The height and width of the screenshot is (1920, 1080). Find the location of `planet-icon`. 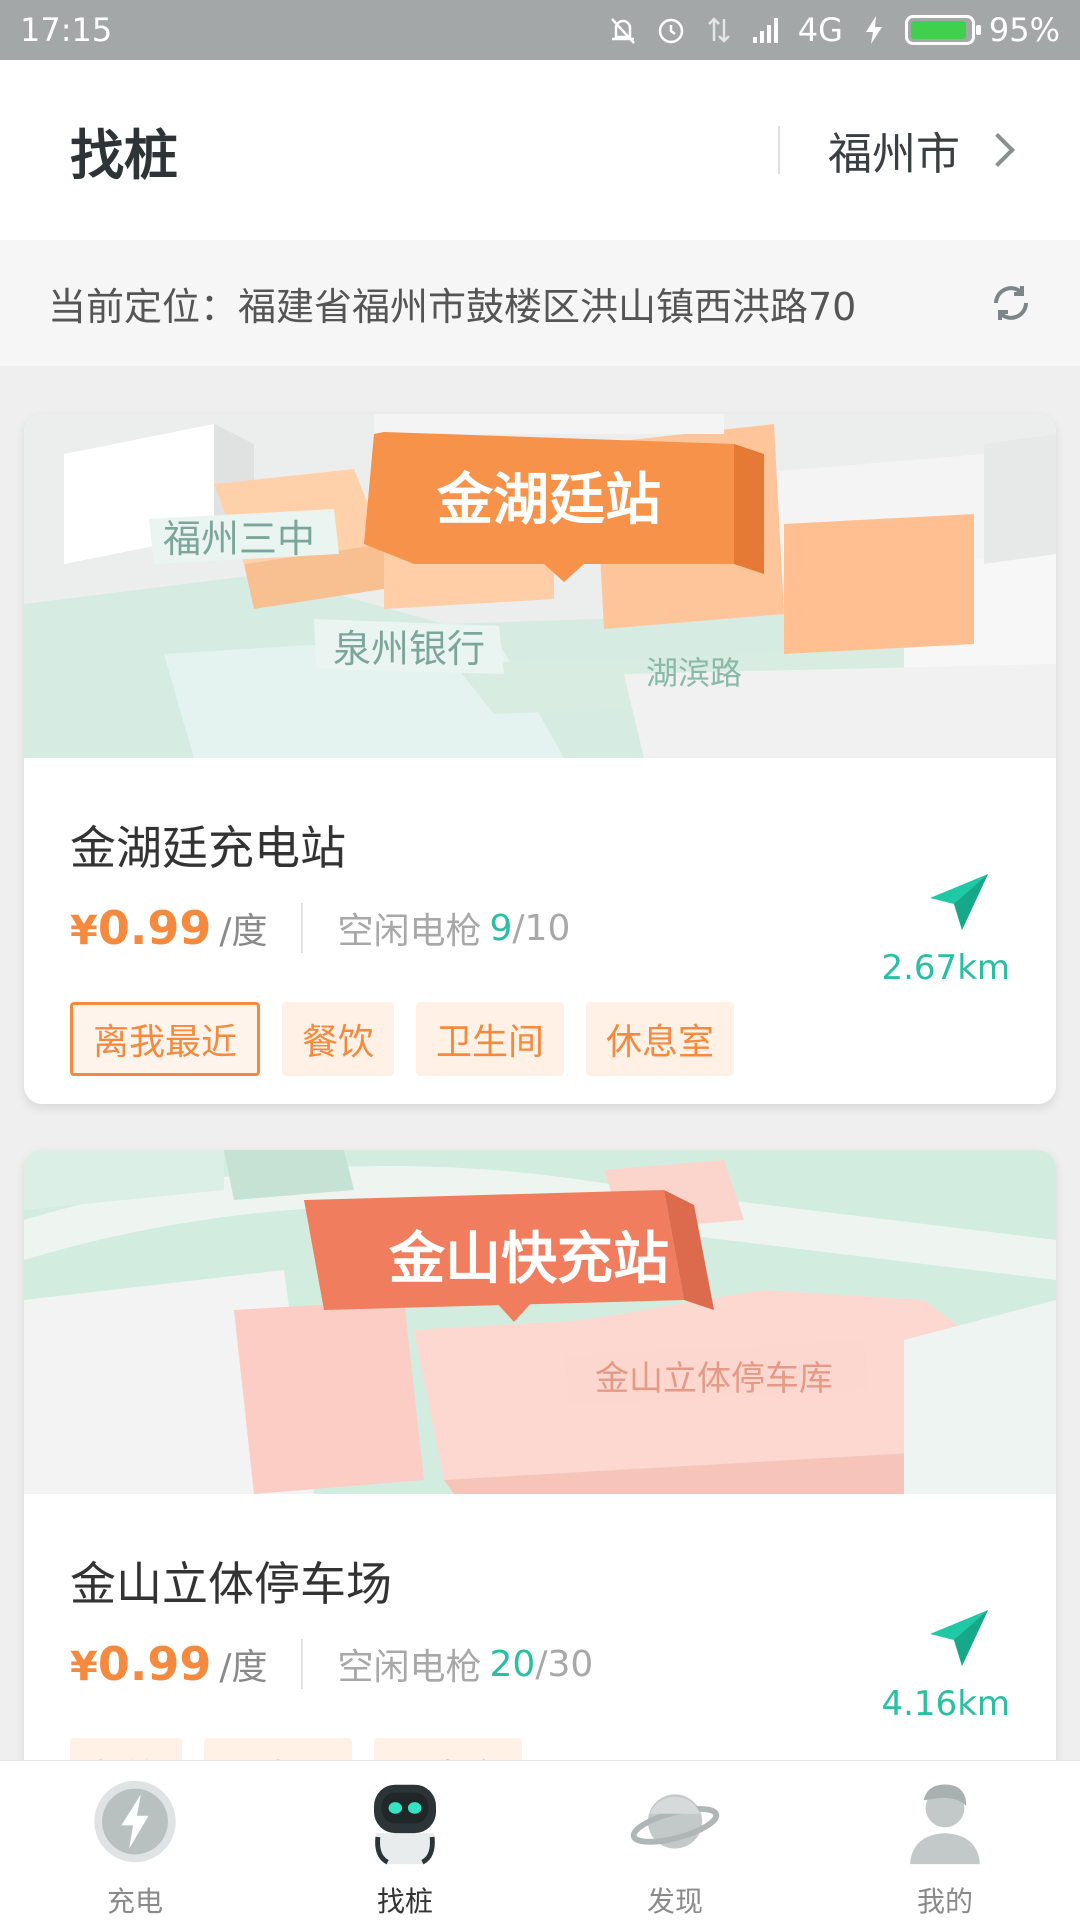

planet-icon is located at coordinates (675, 1821).